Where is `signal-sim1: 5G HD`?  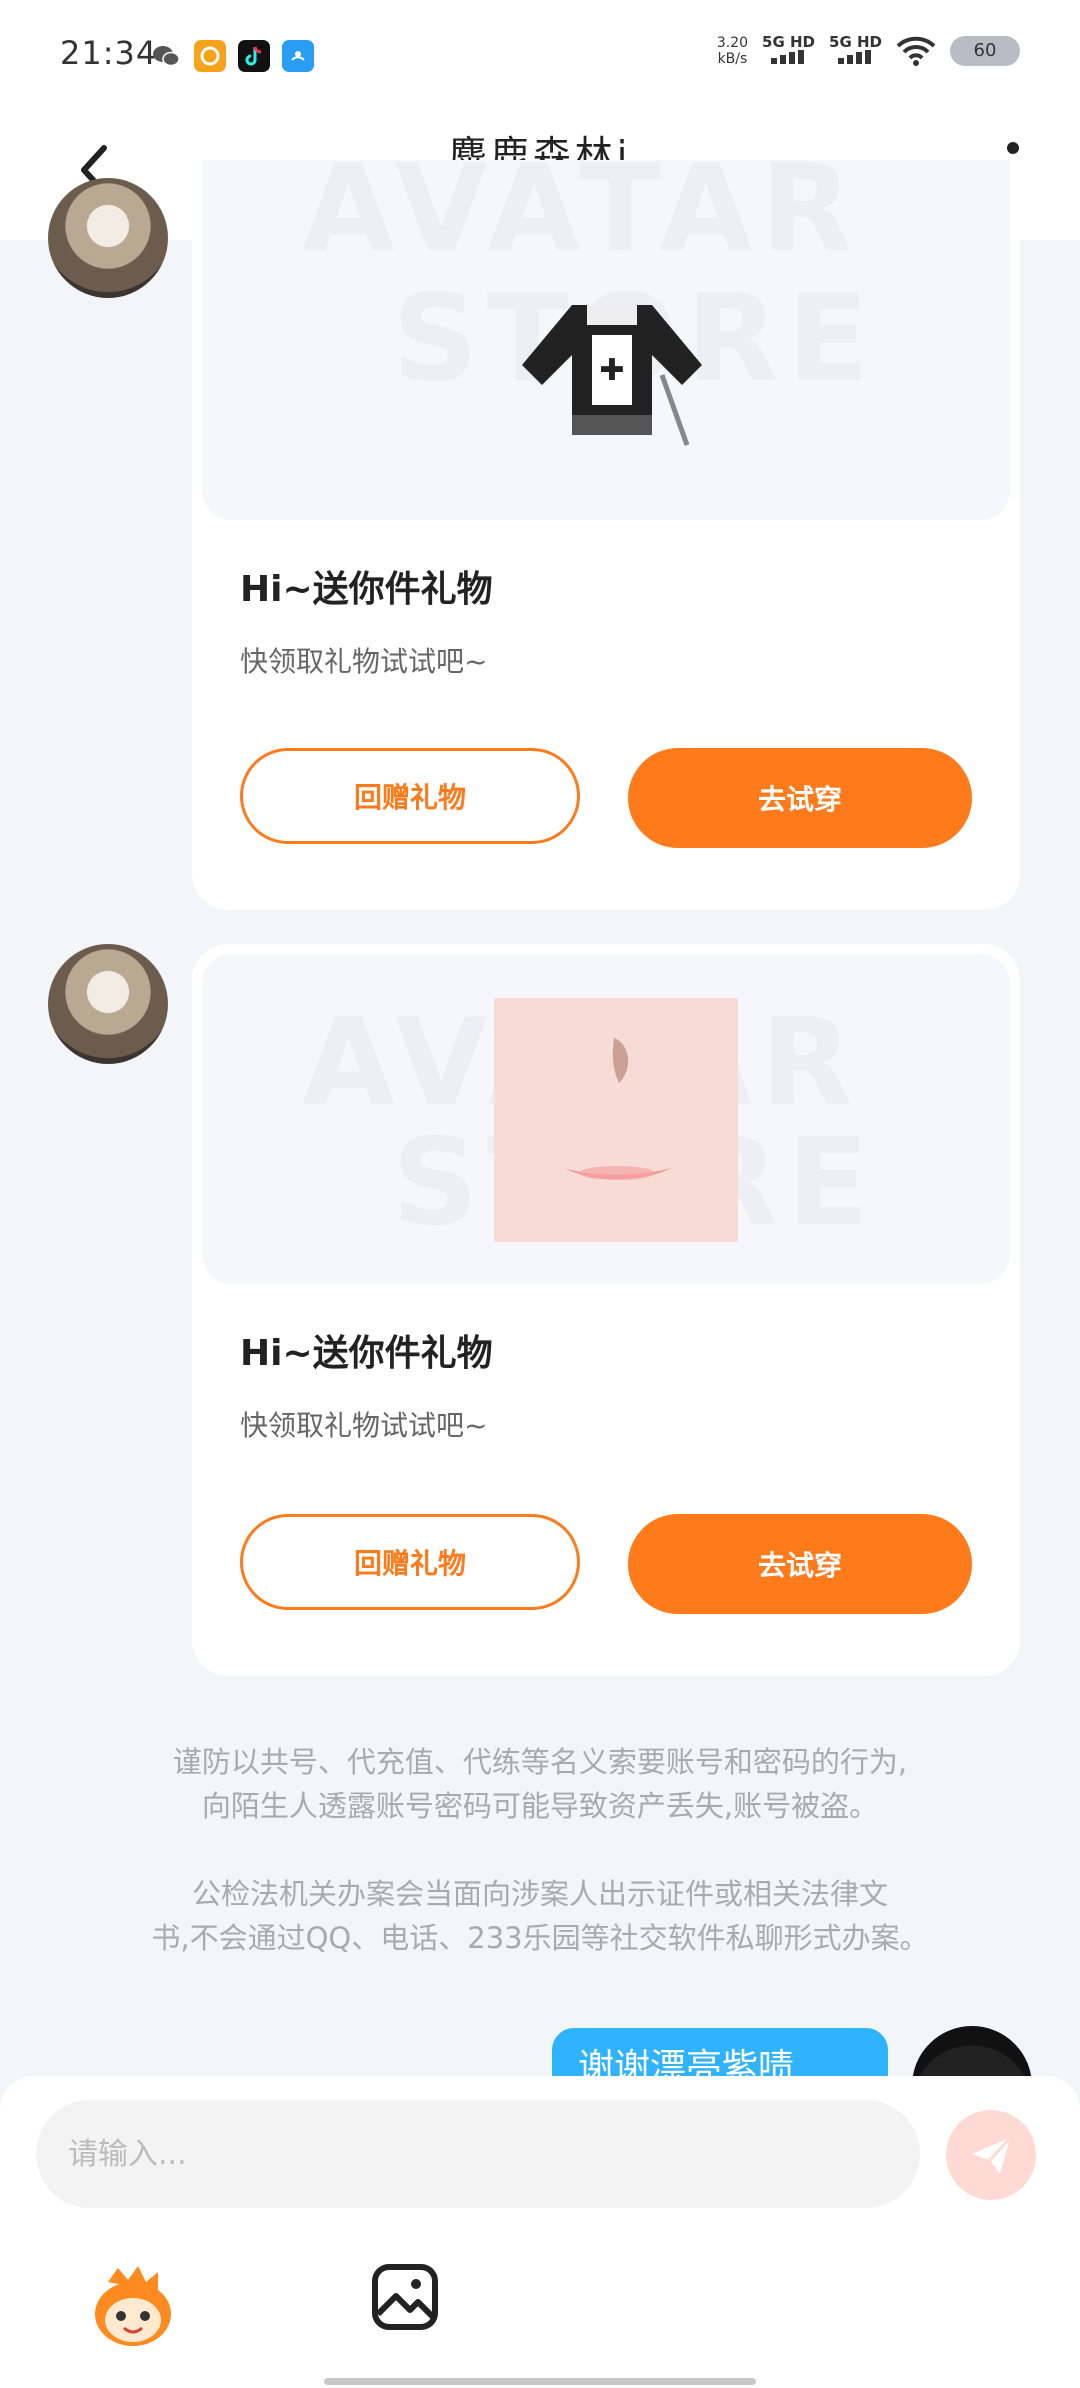 signal-sim1: 5G HD is located at coordinates (788, 50).